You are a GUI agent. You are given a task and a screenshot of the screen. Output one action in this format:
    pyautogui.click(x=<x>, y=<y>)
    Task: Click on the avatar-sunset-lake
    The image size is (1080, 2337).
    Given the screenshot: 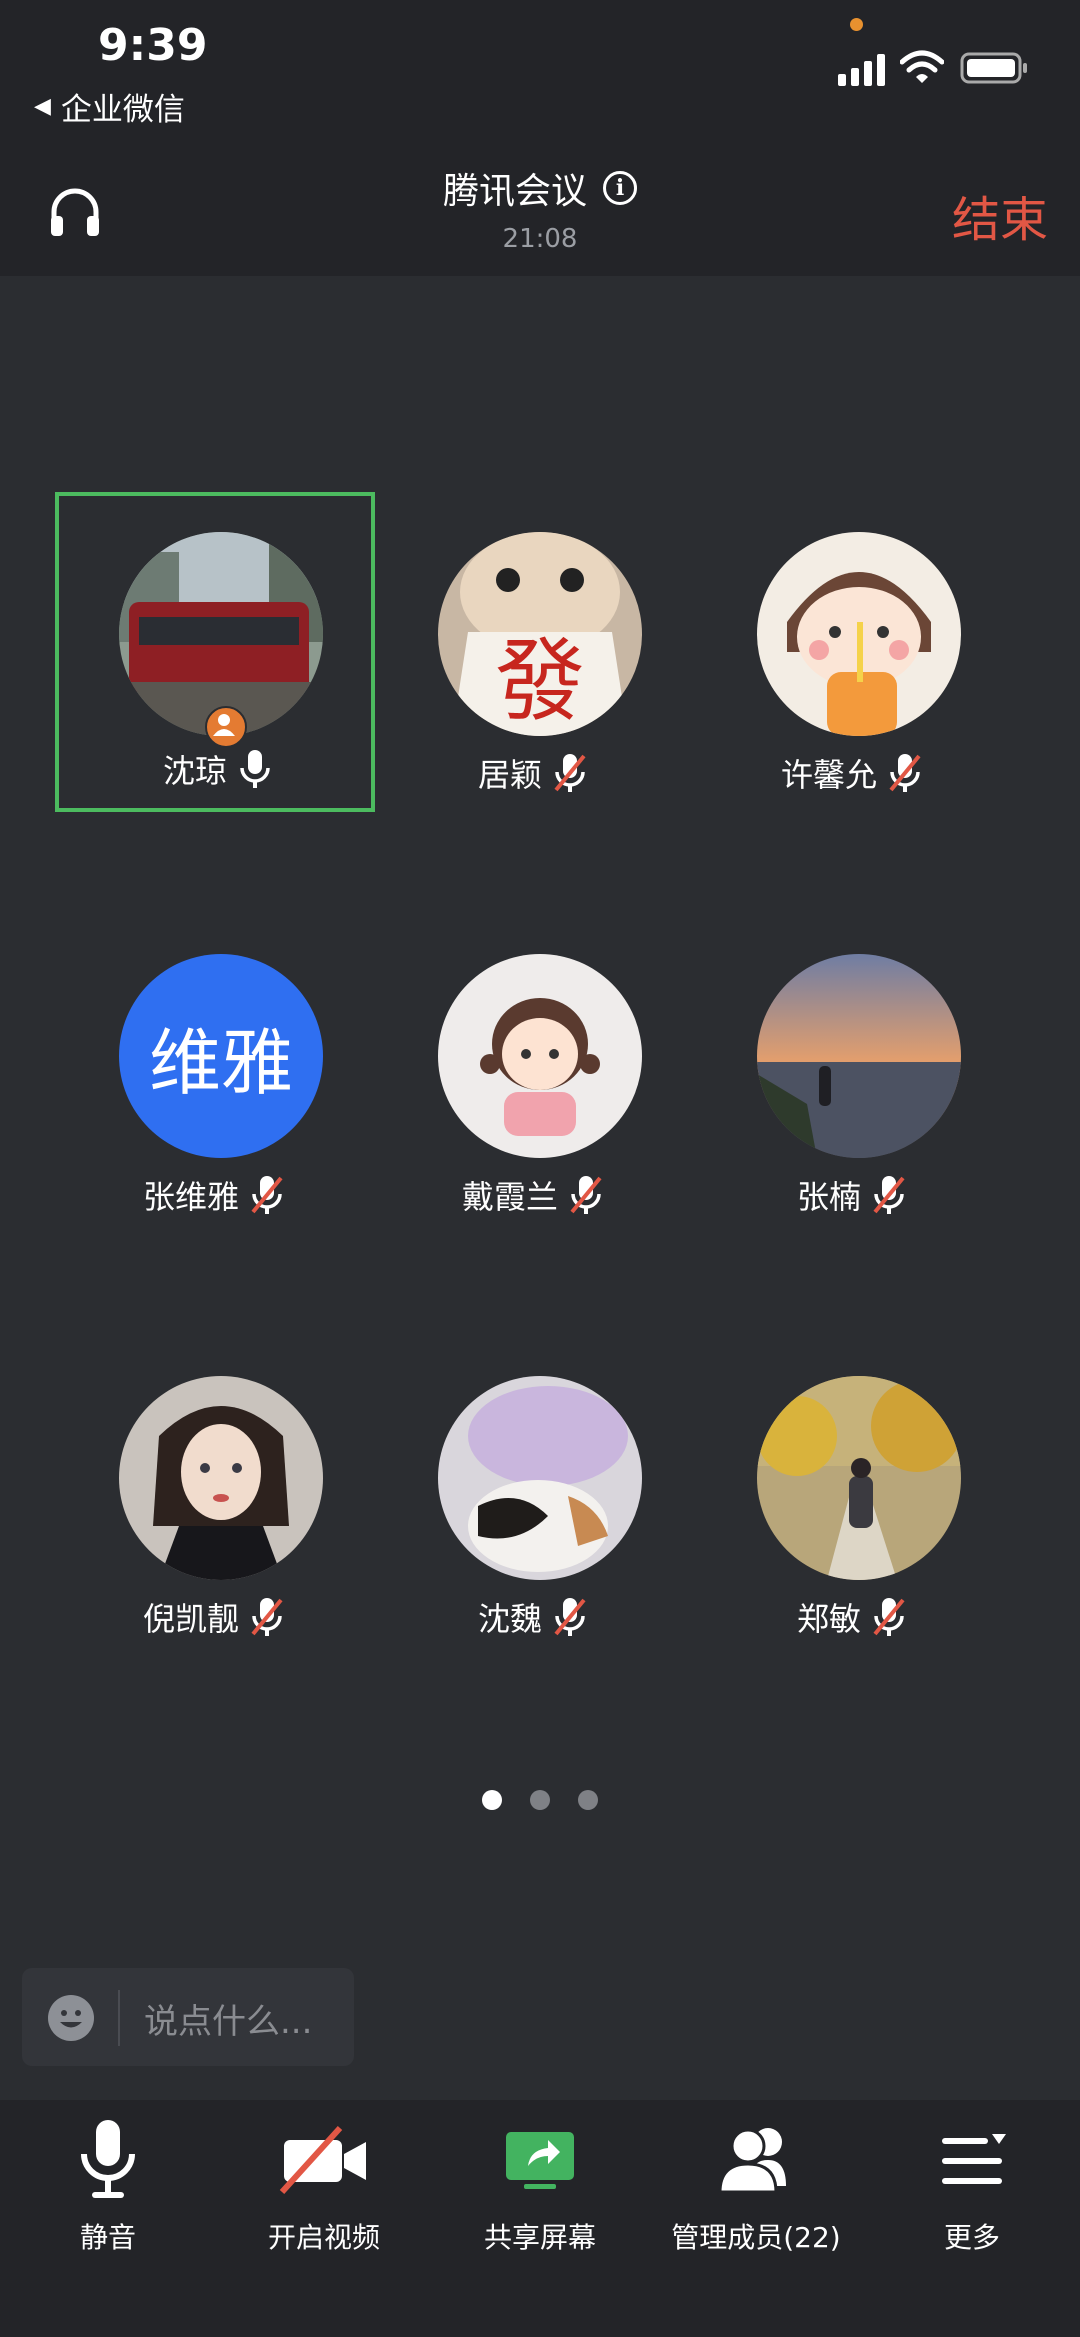 What is the action you would take?
    pyautogui.click(x=859, y=1056)
    